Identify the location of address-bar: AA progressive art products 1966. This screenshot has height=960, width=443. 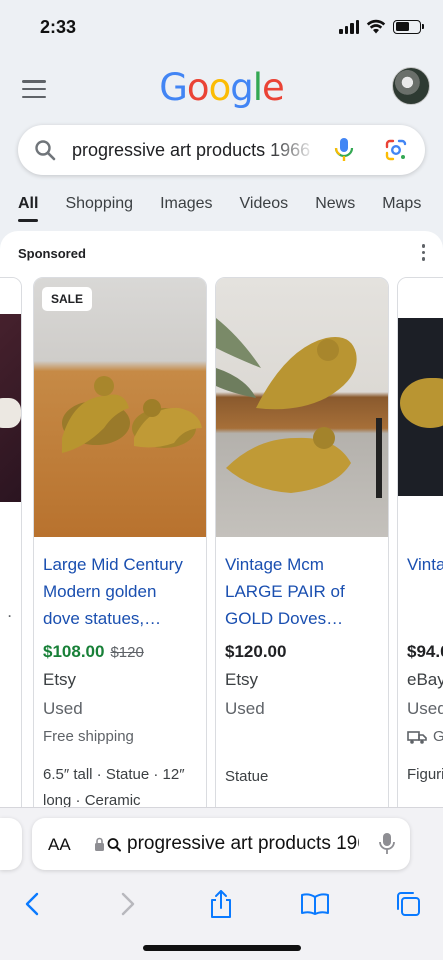
(221, 844).